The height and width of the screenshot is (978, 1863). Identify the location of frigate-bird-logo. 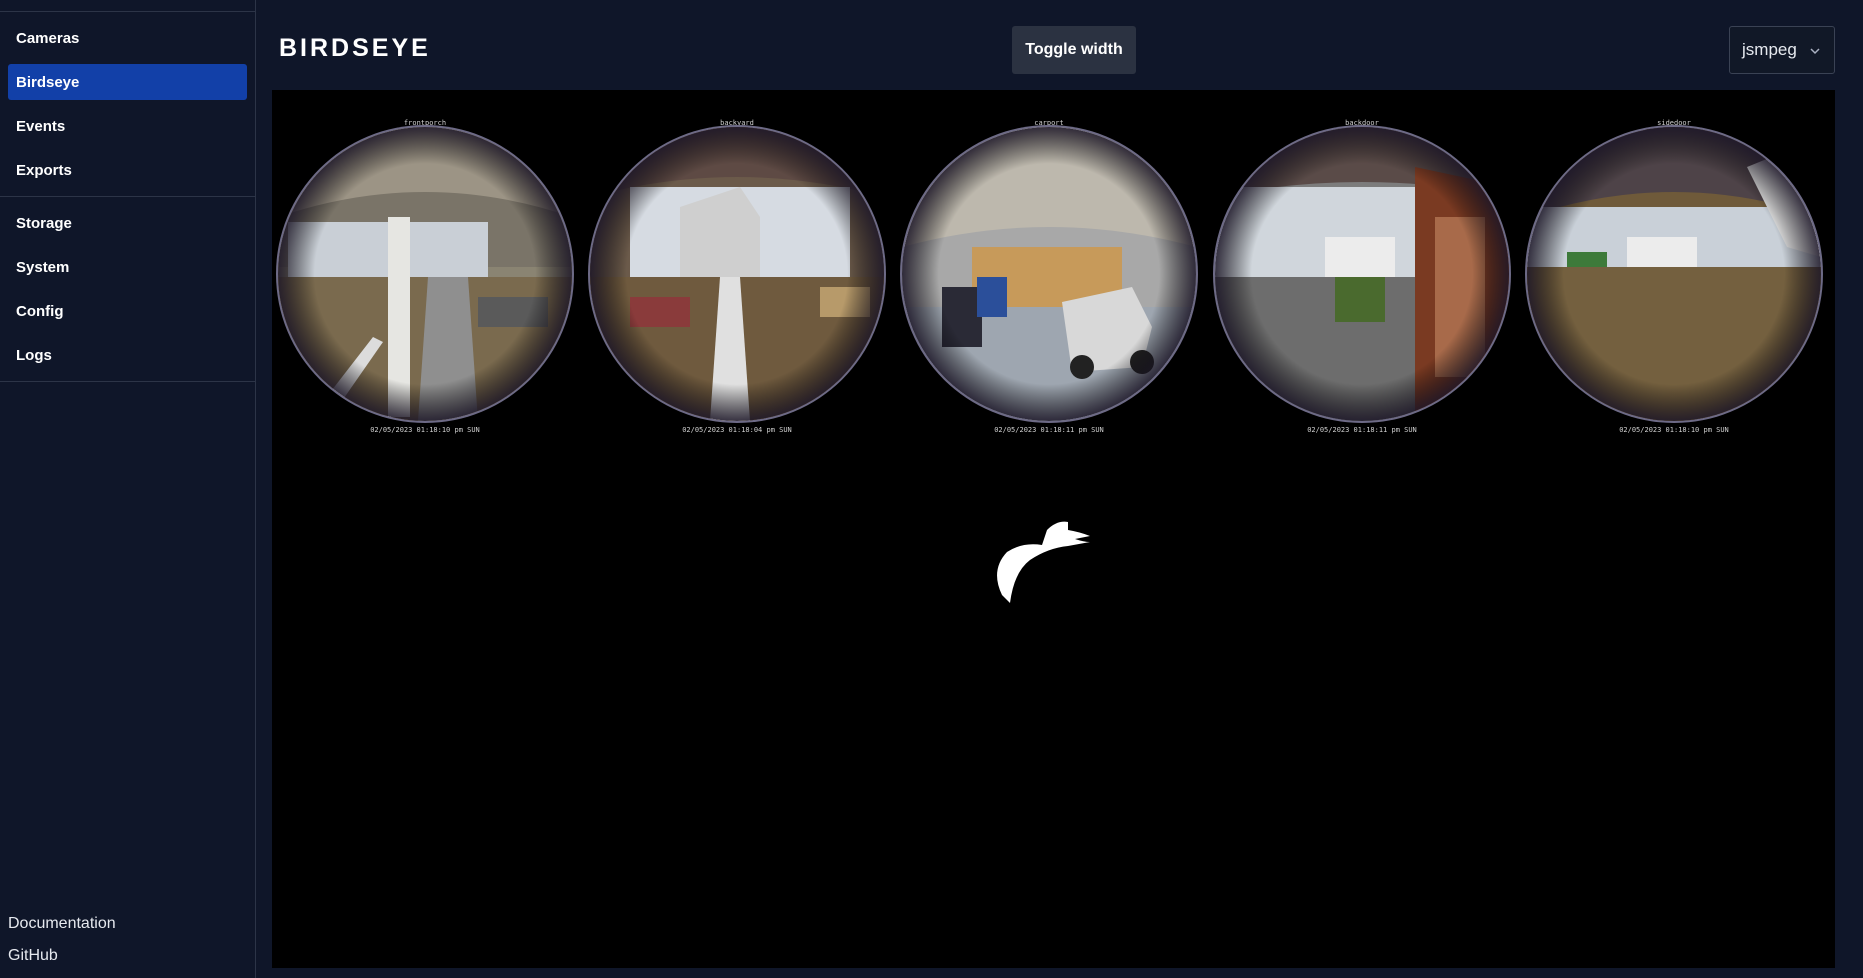
(1043, 562).